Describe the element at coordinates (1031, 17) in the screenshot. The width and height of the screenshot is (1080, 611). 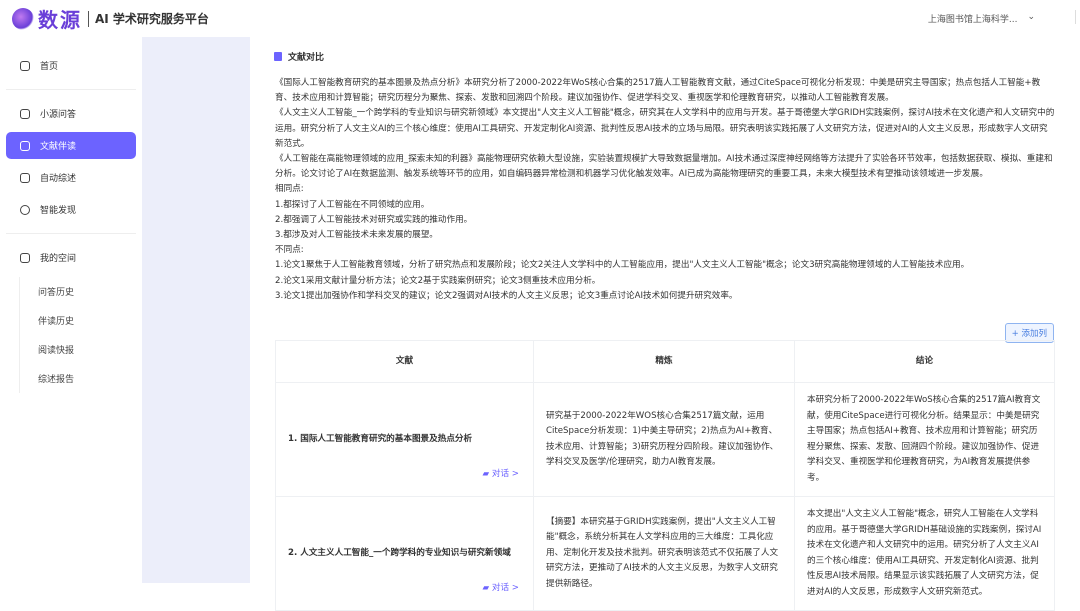
I see `chevron-down-icon: ⌄` at that location.